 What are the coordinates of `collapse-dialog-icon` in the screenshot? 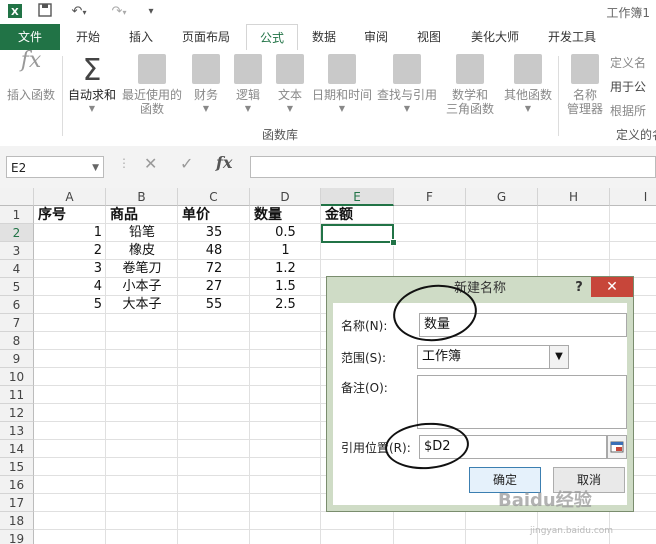 It's located at (617, 447).